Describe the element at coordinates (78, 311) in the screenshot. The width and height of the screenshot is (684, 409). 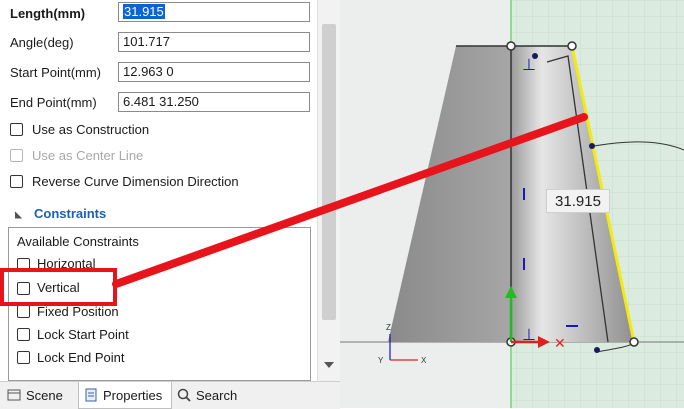
I see `constraint-fixed-position-label: Fixed Position` at that location.